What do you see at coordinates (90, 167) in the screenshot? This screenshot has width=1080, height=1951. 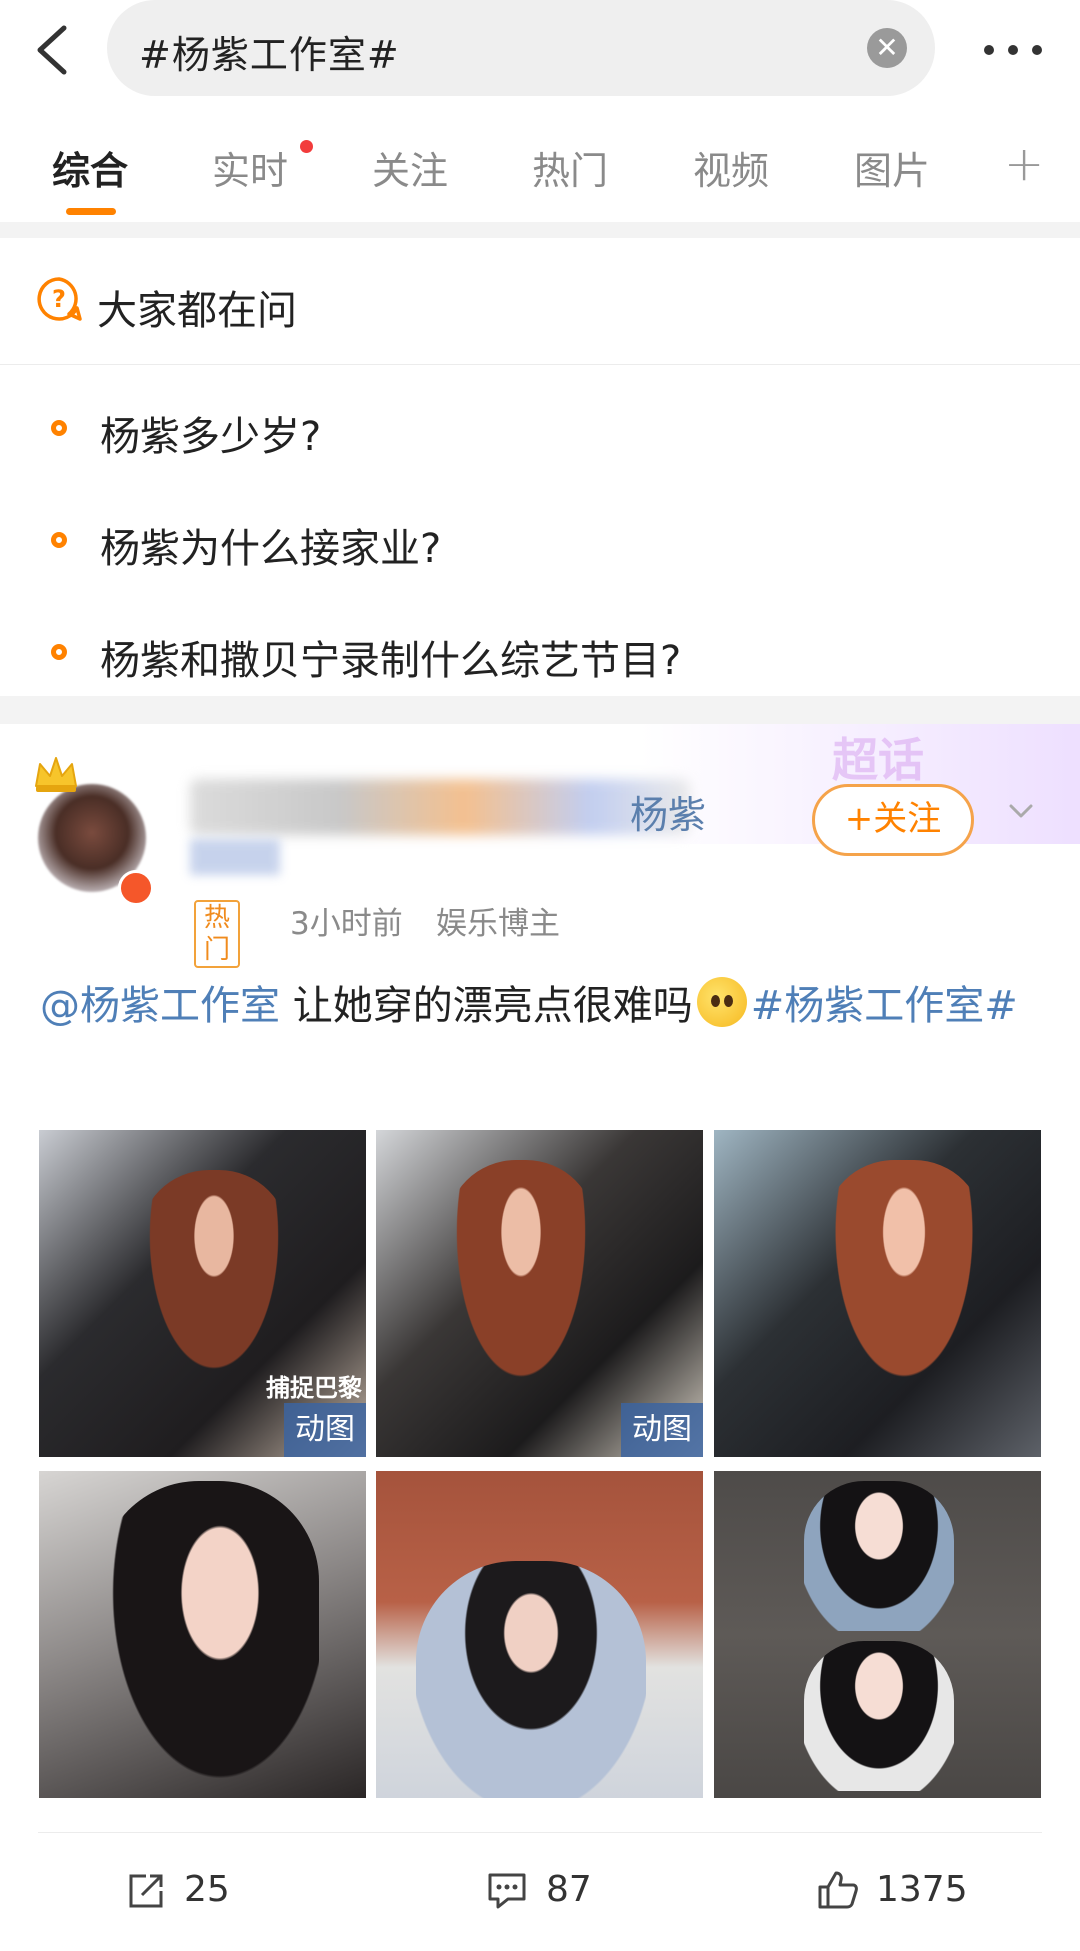 I see `tab-comprehensive: 综合` at bounding box center [90, 167].